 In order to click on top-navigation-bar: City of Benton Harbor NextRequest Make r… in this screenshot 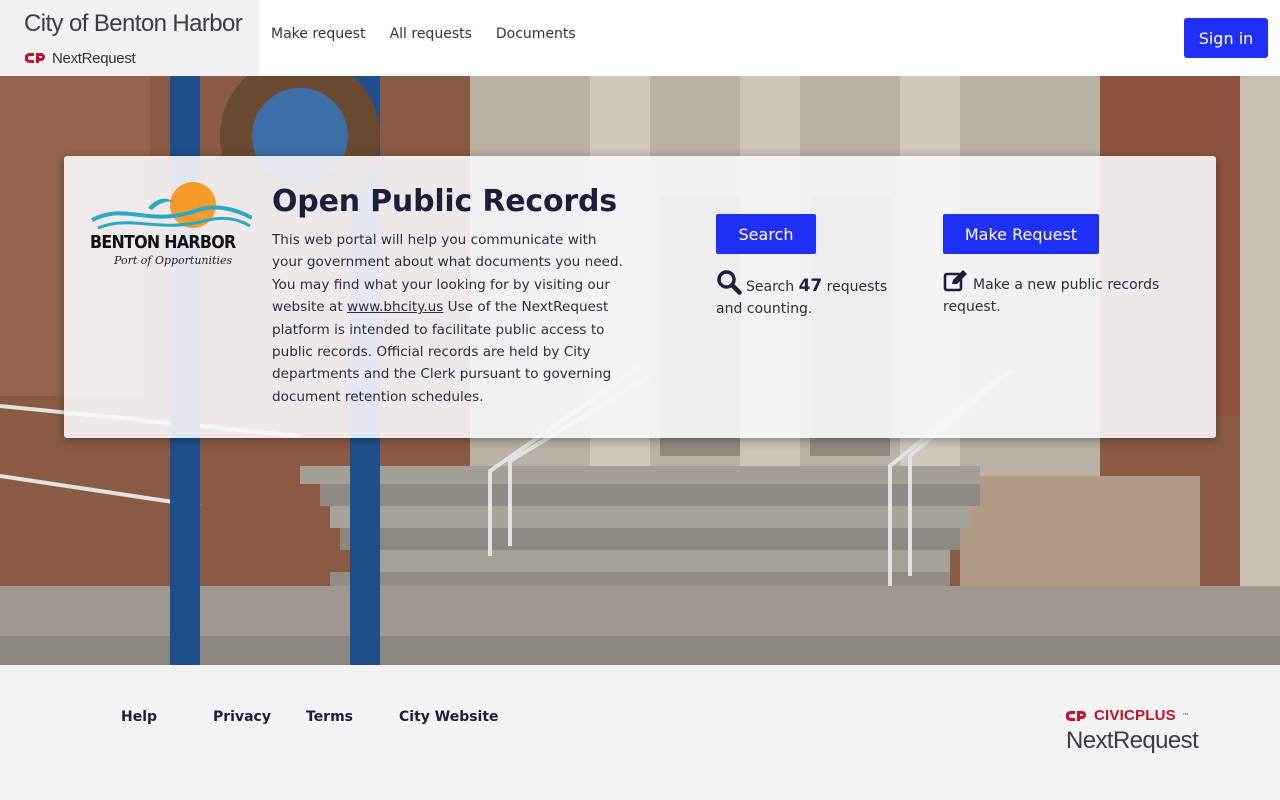, I will do `click(640, 38)`.